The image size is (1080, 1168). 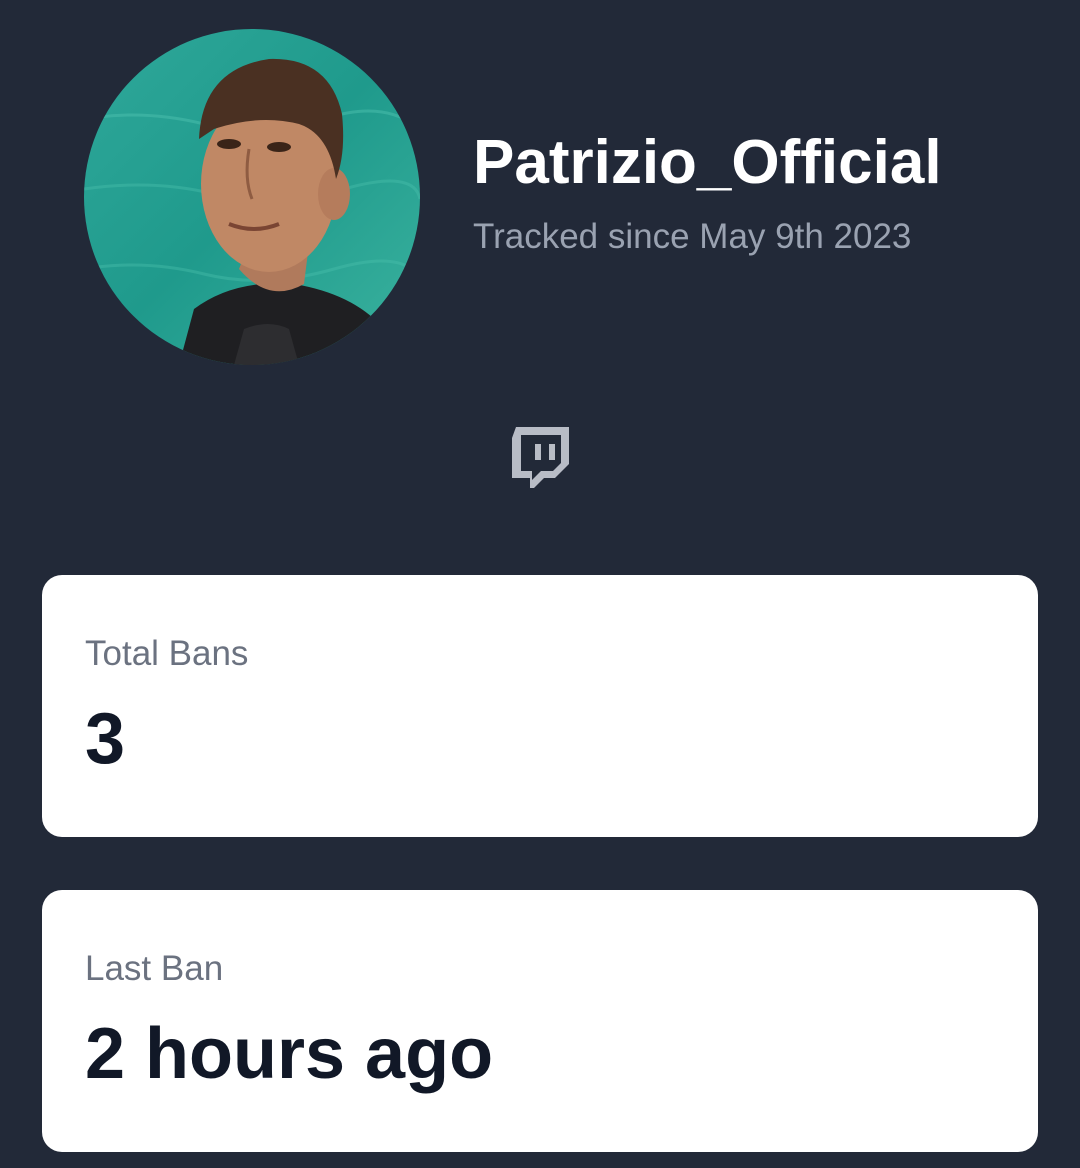 I want to click on total-bans-label: Total Bans, so click(x=167, y=653).